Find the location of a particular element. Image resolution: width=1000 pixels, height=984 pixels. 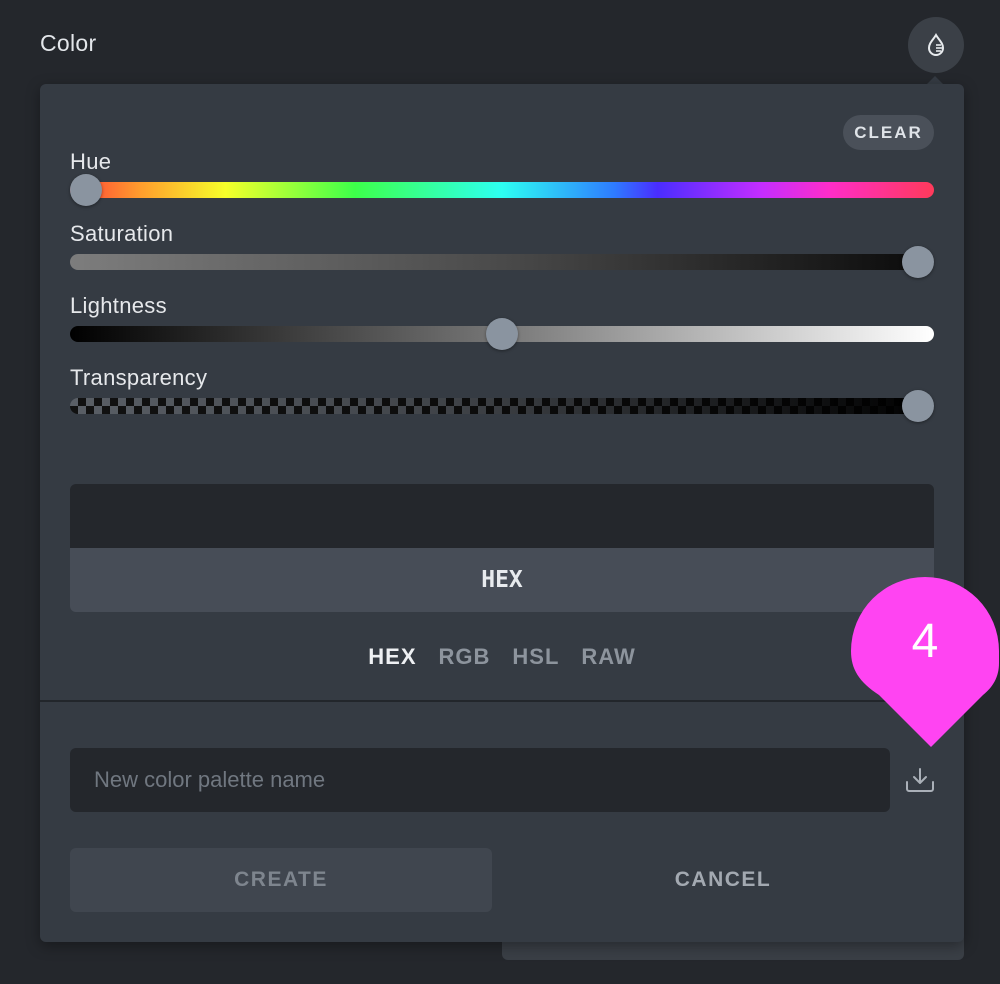

transparency-slider-thumb is located at coordinates (918, 406).